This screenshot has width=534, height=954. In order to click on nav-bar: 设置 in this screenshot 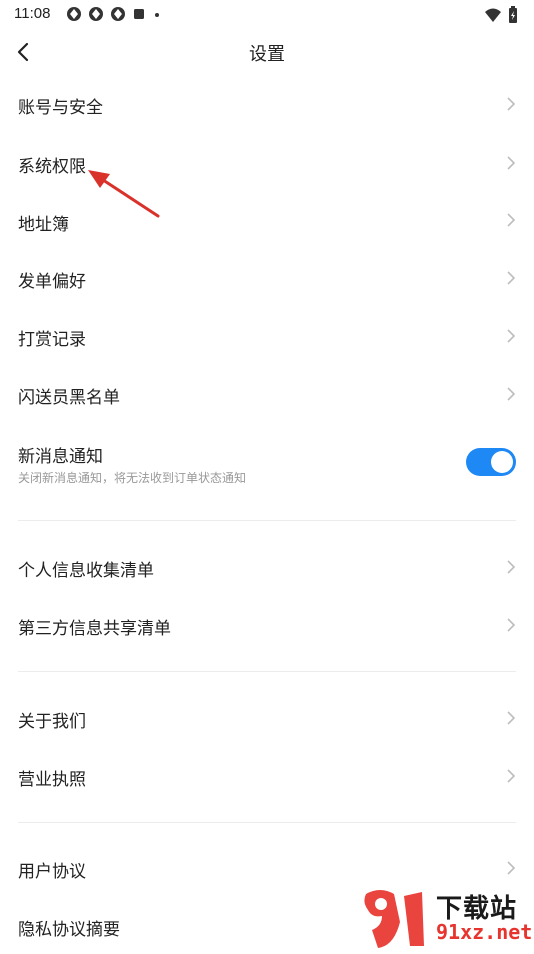, I will do `click(267, 52)`.